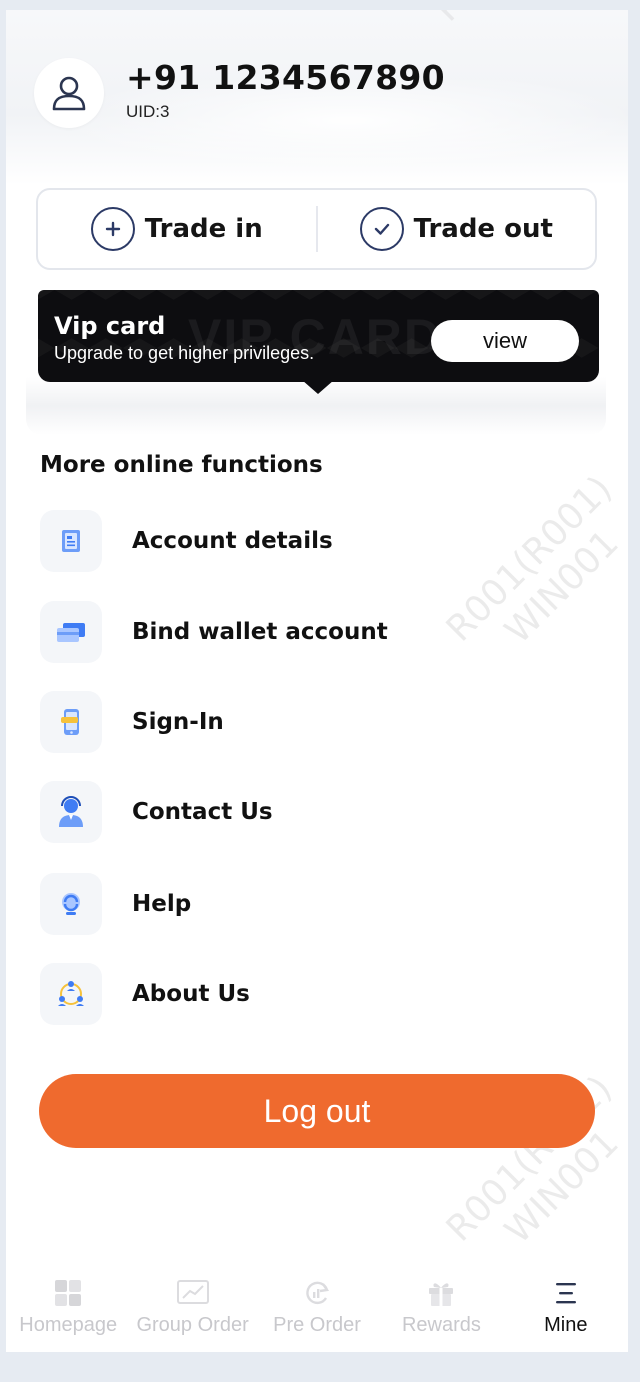  I want to click on menu-item-help: Help, so click(320, 904).